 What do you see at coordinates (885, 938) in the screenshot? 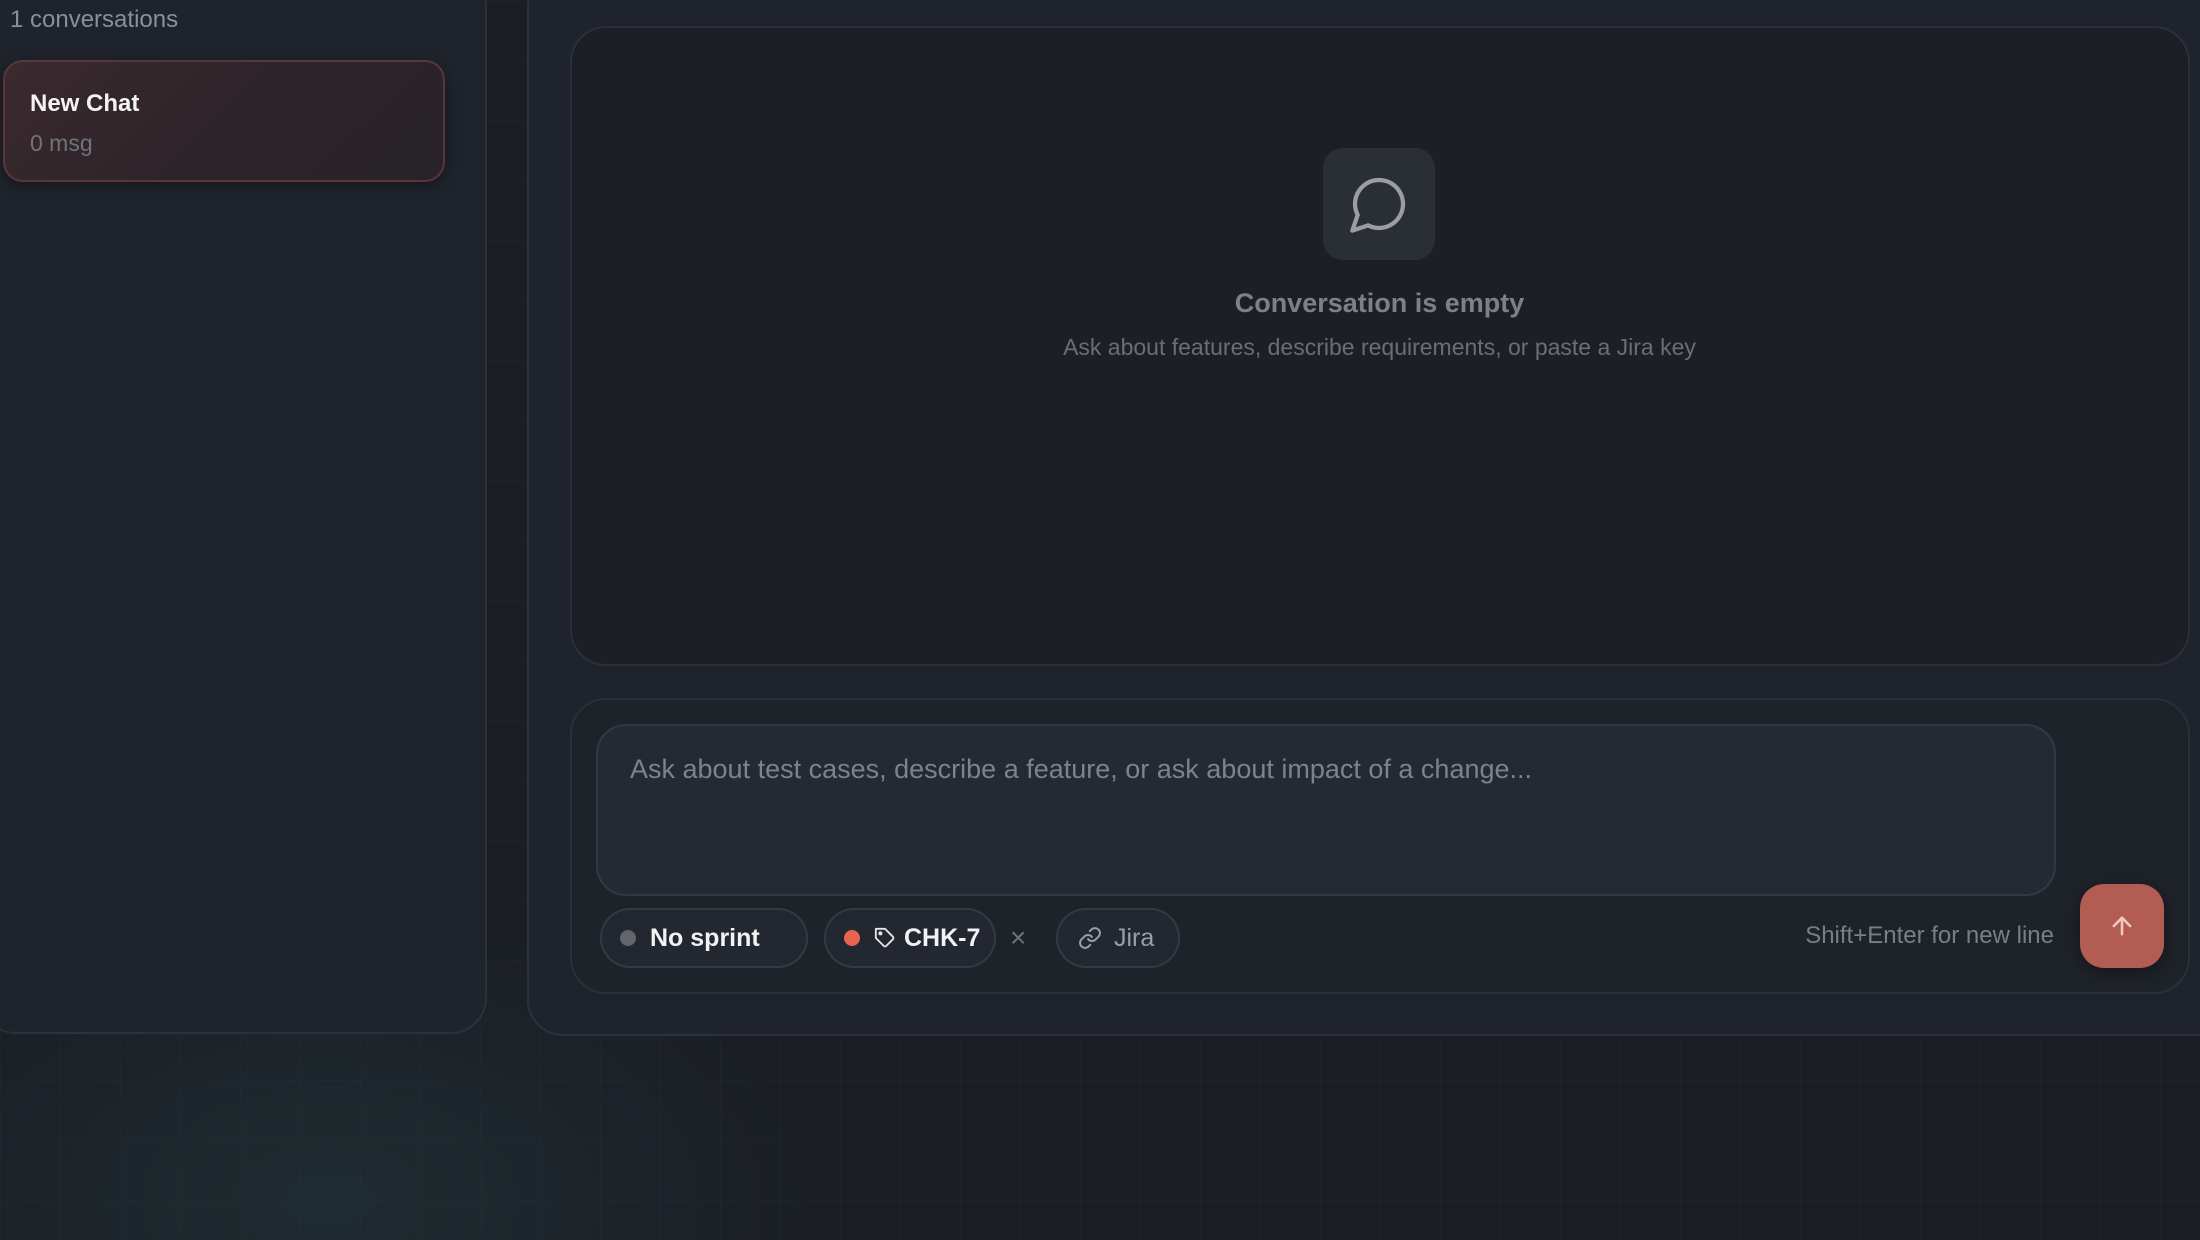
I see `tag-icon` at bounding box center [885, 938].